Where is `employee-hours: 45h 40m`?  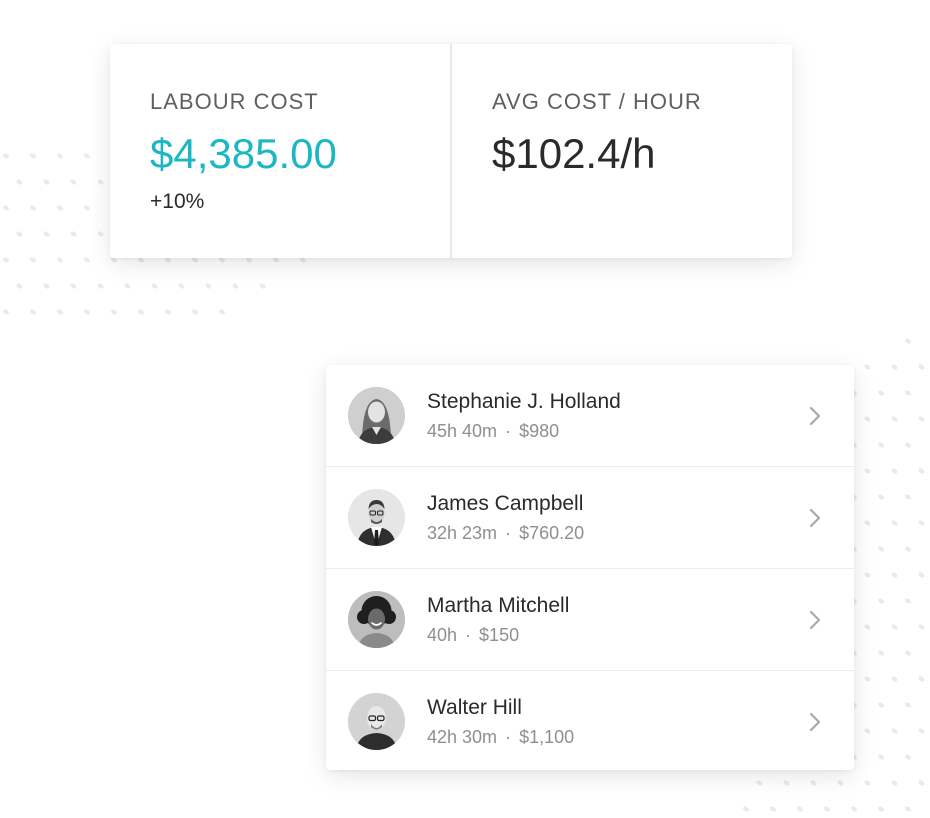
employee-hours: 45h 40m is located at coordinates (462, 431).